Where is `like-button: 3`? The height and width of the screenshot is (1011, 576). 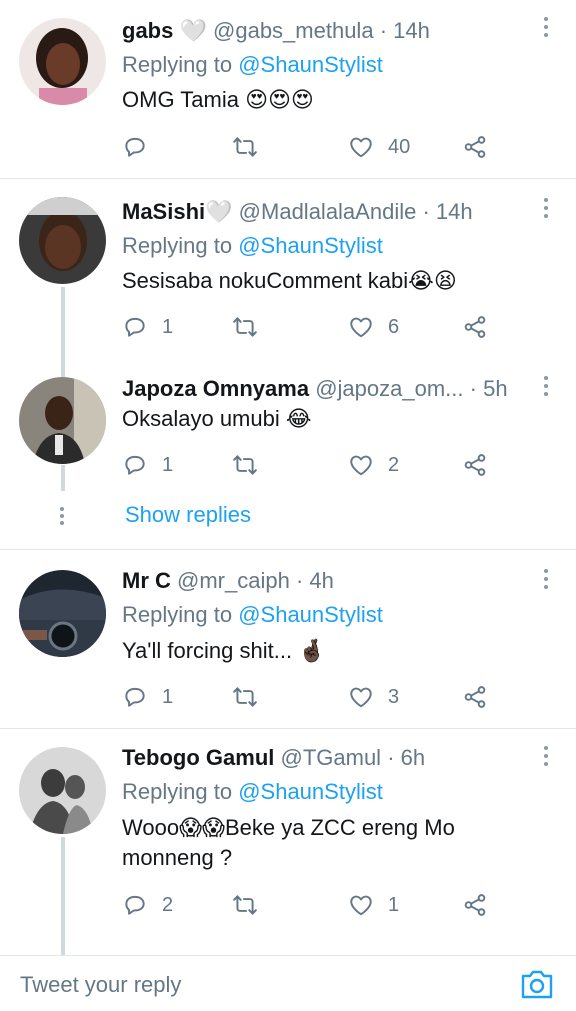
like-button: 3 is located at coordinates (373, 697).